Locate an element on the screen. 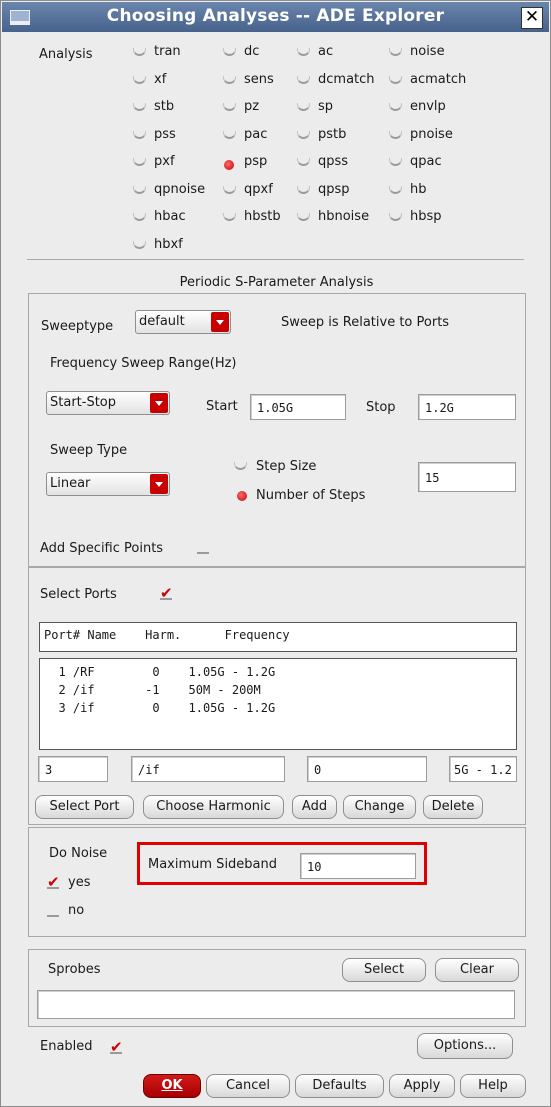  add-points-checkbox is located at coordinates (203, 548).